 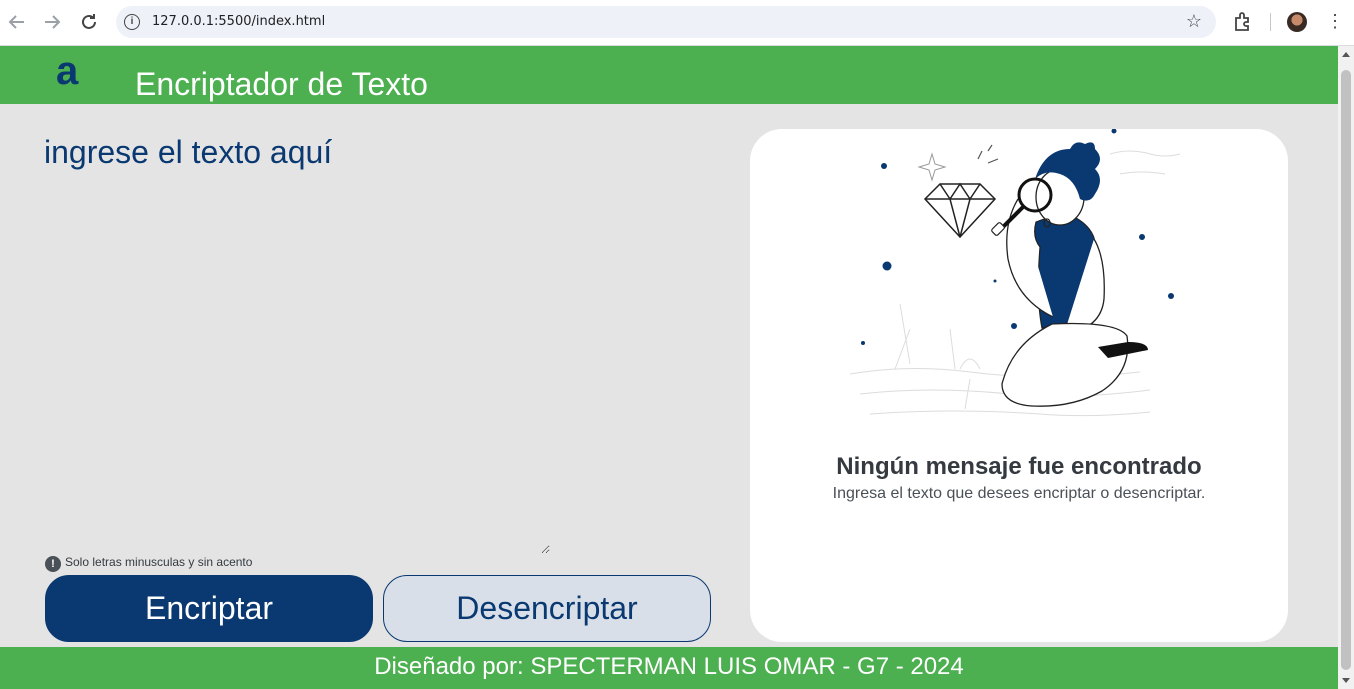 I want to click on url-text: 127.0.0.1:5500/index.html, so click(x=238, y=21).